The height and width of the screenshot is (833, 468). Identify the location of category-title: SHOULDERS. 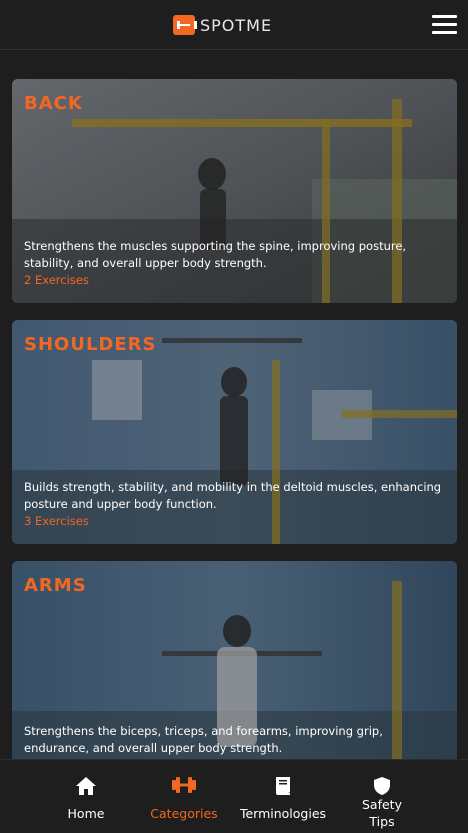
(90, 344).